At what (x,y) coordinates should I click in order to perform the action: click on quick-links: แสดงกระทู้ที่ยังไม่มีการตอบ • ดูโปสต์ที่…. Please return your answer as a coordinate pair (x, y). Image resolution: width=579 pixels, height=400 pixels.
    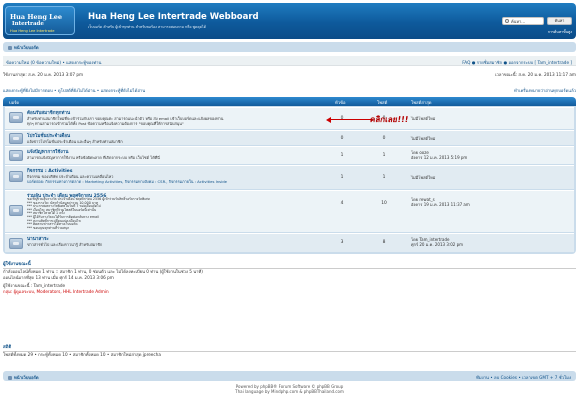
    Looking at the image, I should click on (289, 91).